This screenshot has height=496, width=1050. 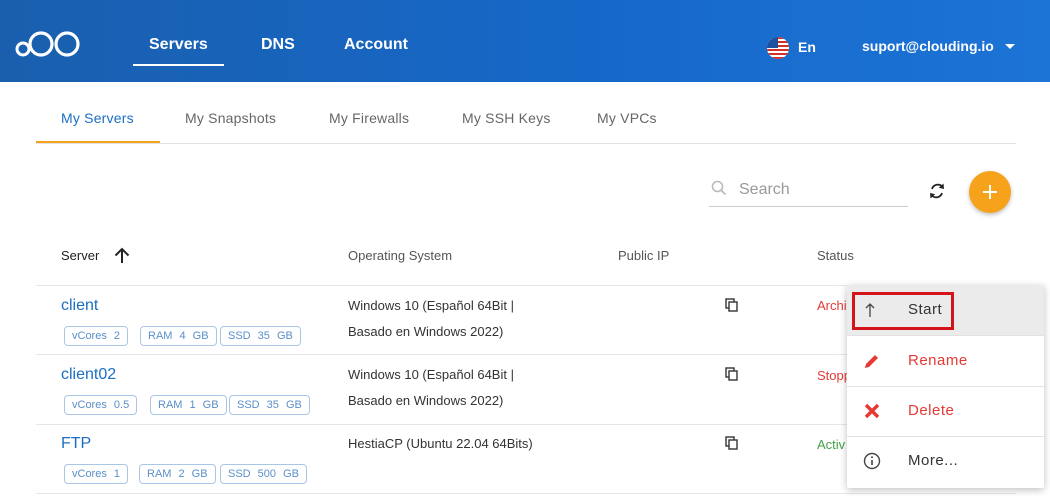 I want to click on chevron-down-icon, so click(x=1010, y=46).